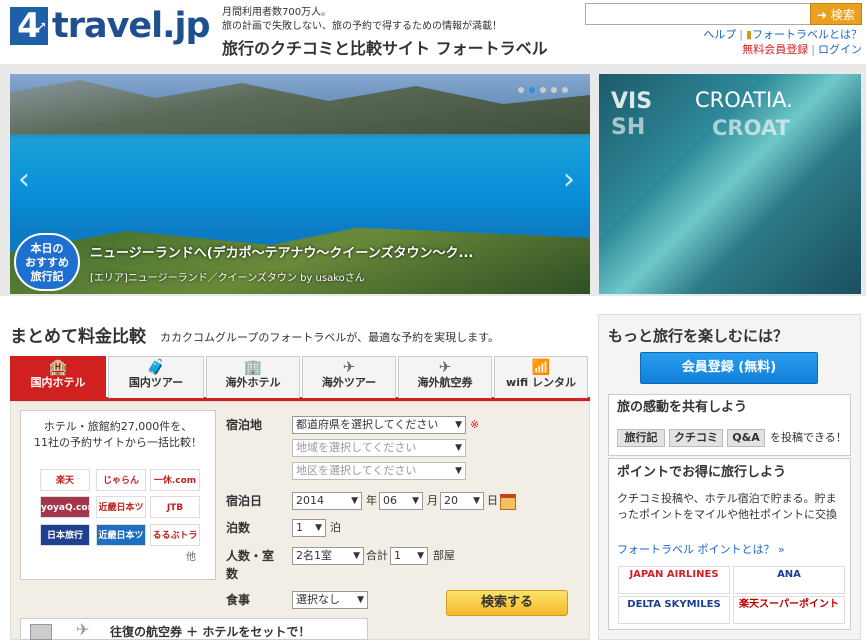  I want to click on tab-3: ✈ 海外ツアー, so click(349, 377).